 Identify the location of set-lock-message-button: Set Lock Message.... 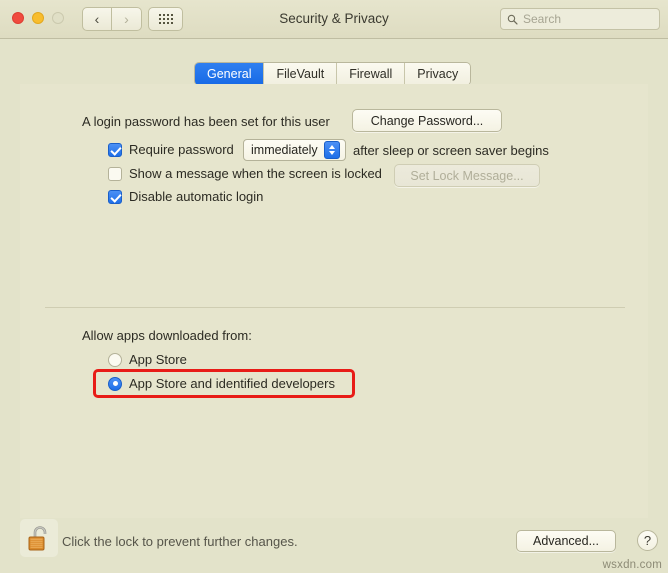
(467, 175).